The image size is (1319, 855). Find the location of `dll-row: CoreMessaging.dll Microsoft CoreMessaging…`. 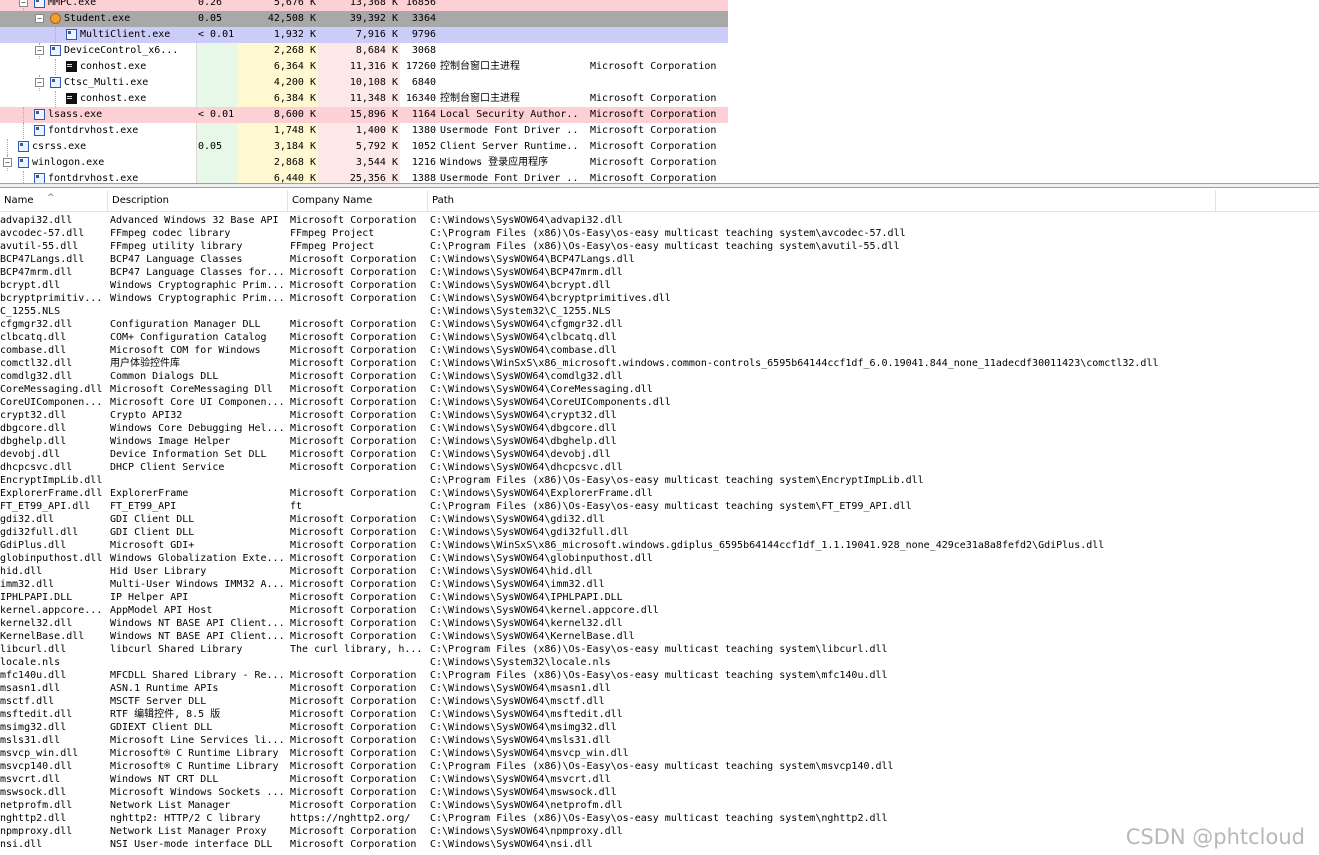

dll-row: CoreMessaging.dll Microsoft CoreMessaging… is located at coordinates (659, 389).